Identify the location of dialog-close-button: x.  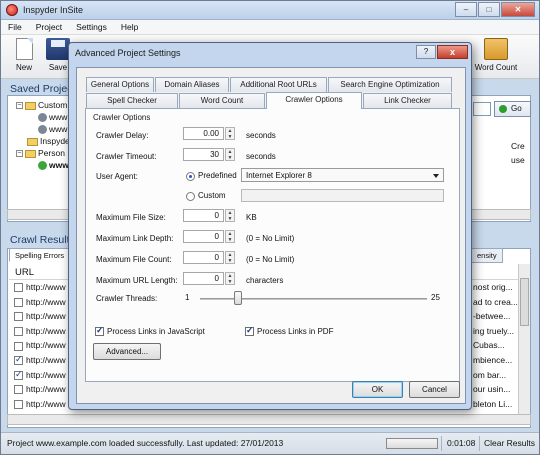
(452, 52).